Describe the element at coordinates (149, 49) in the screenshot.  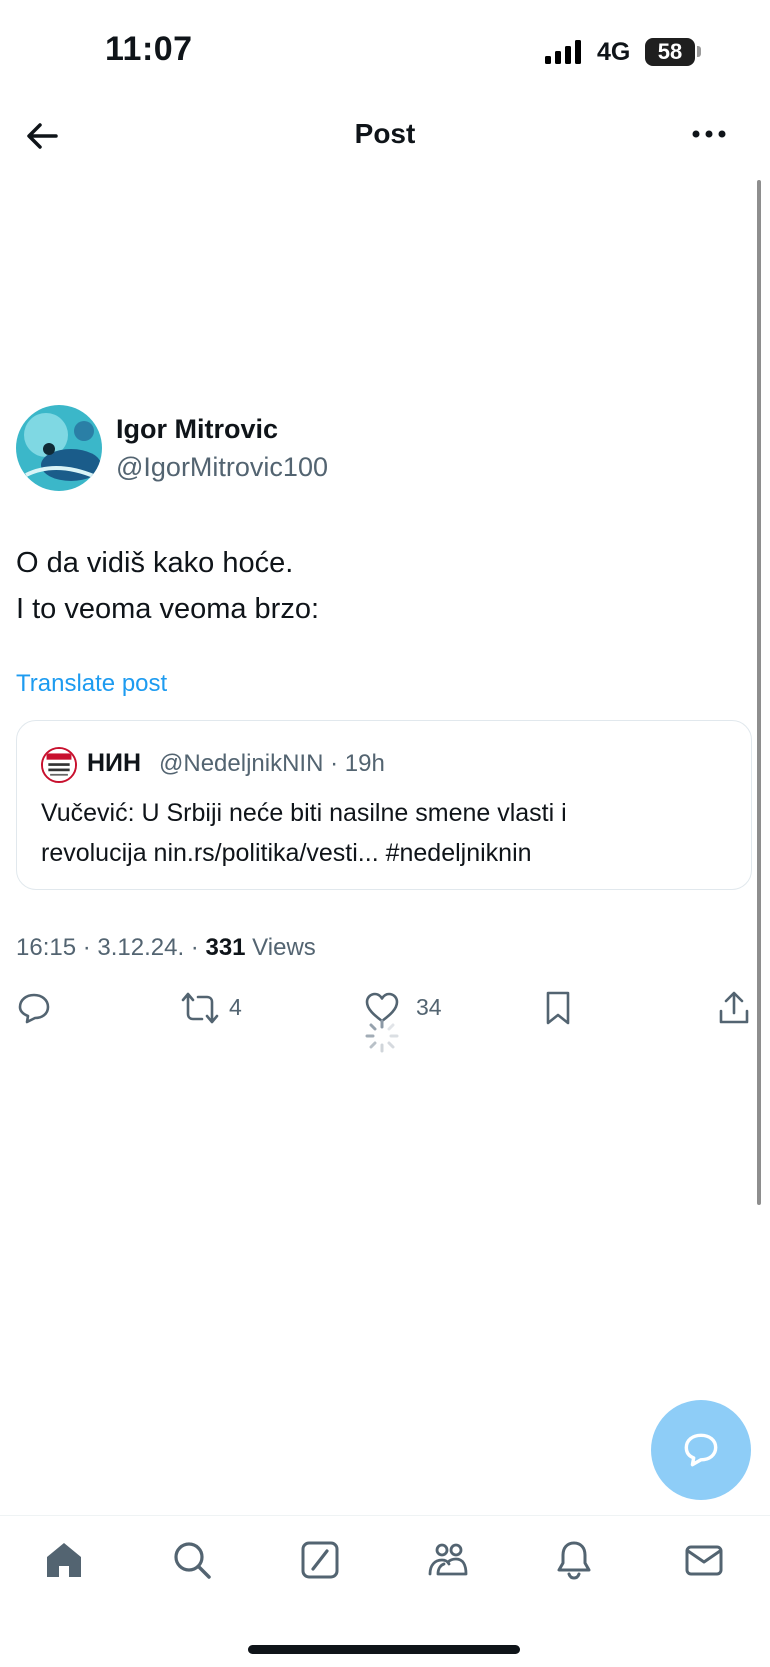
I see `status-time: 11:07` at that location.